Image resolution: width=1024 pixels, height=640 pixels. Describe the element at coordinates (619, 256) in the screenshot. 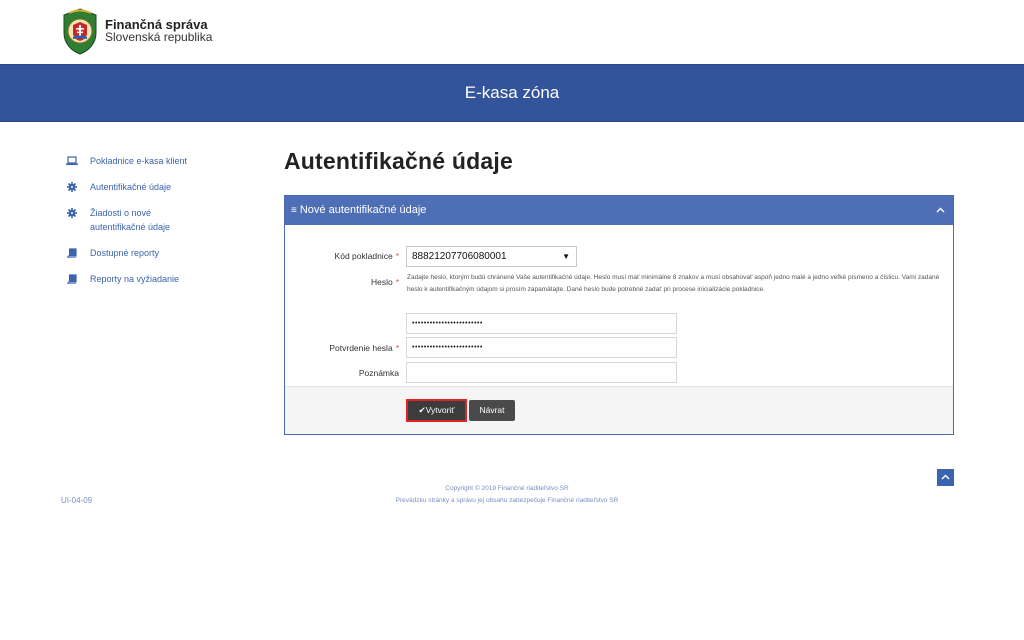

I see `kod-row: Kód pokladnice * 88821207706080001 ▼` at that location.